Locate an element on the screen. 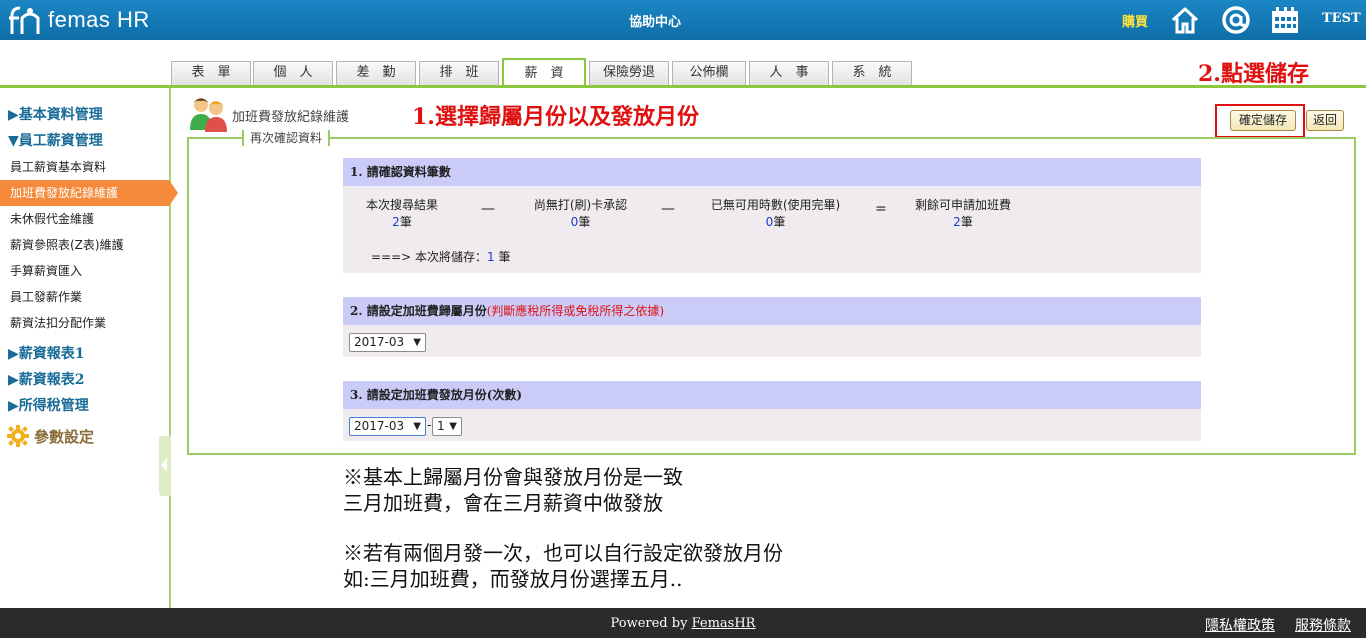 The image size is (1366, 638). save-hint-annotation: 2.點選儲存 is located at coordinates (1253, 74).